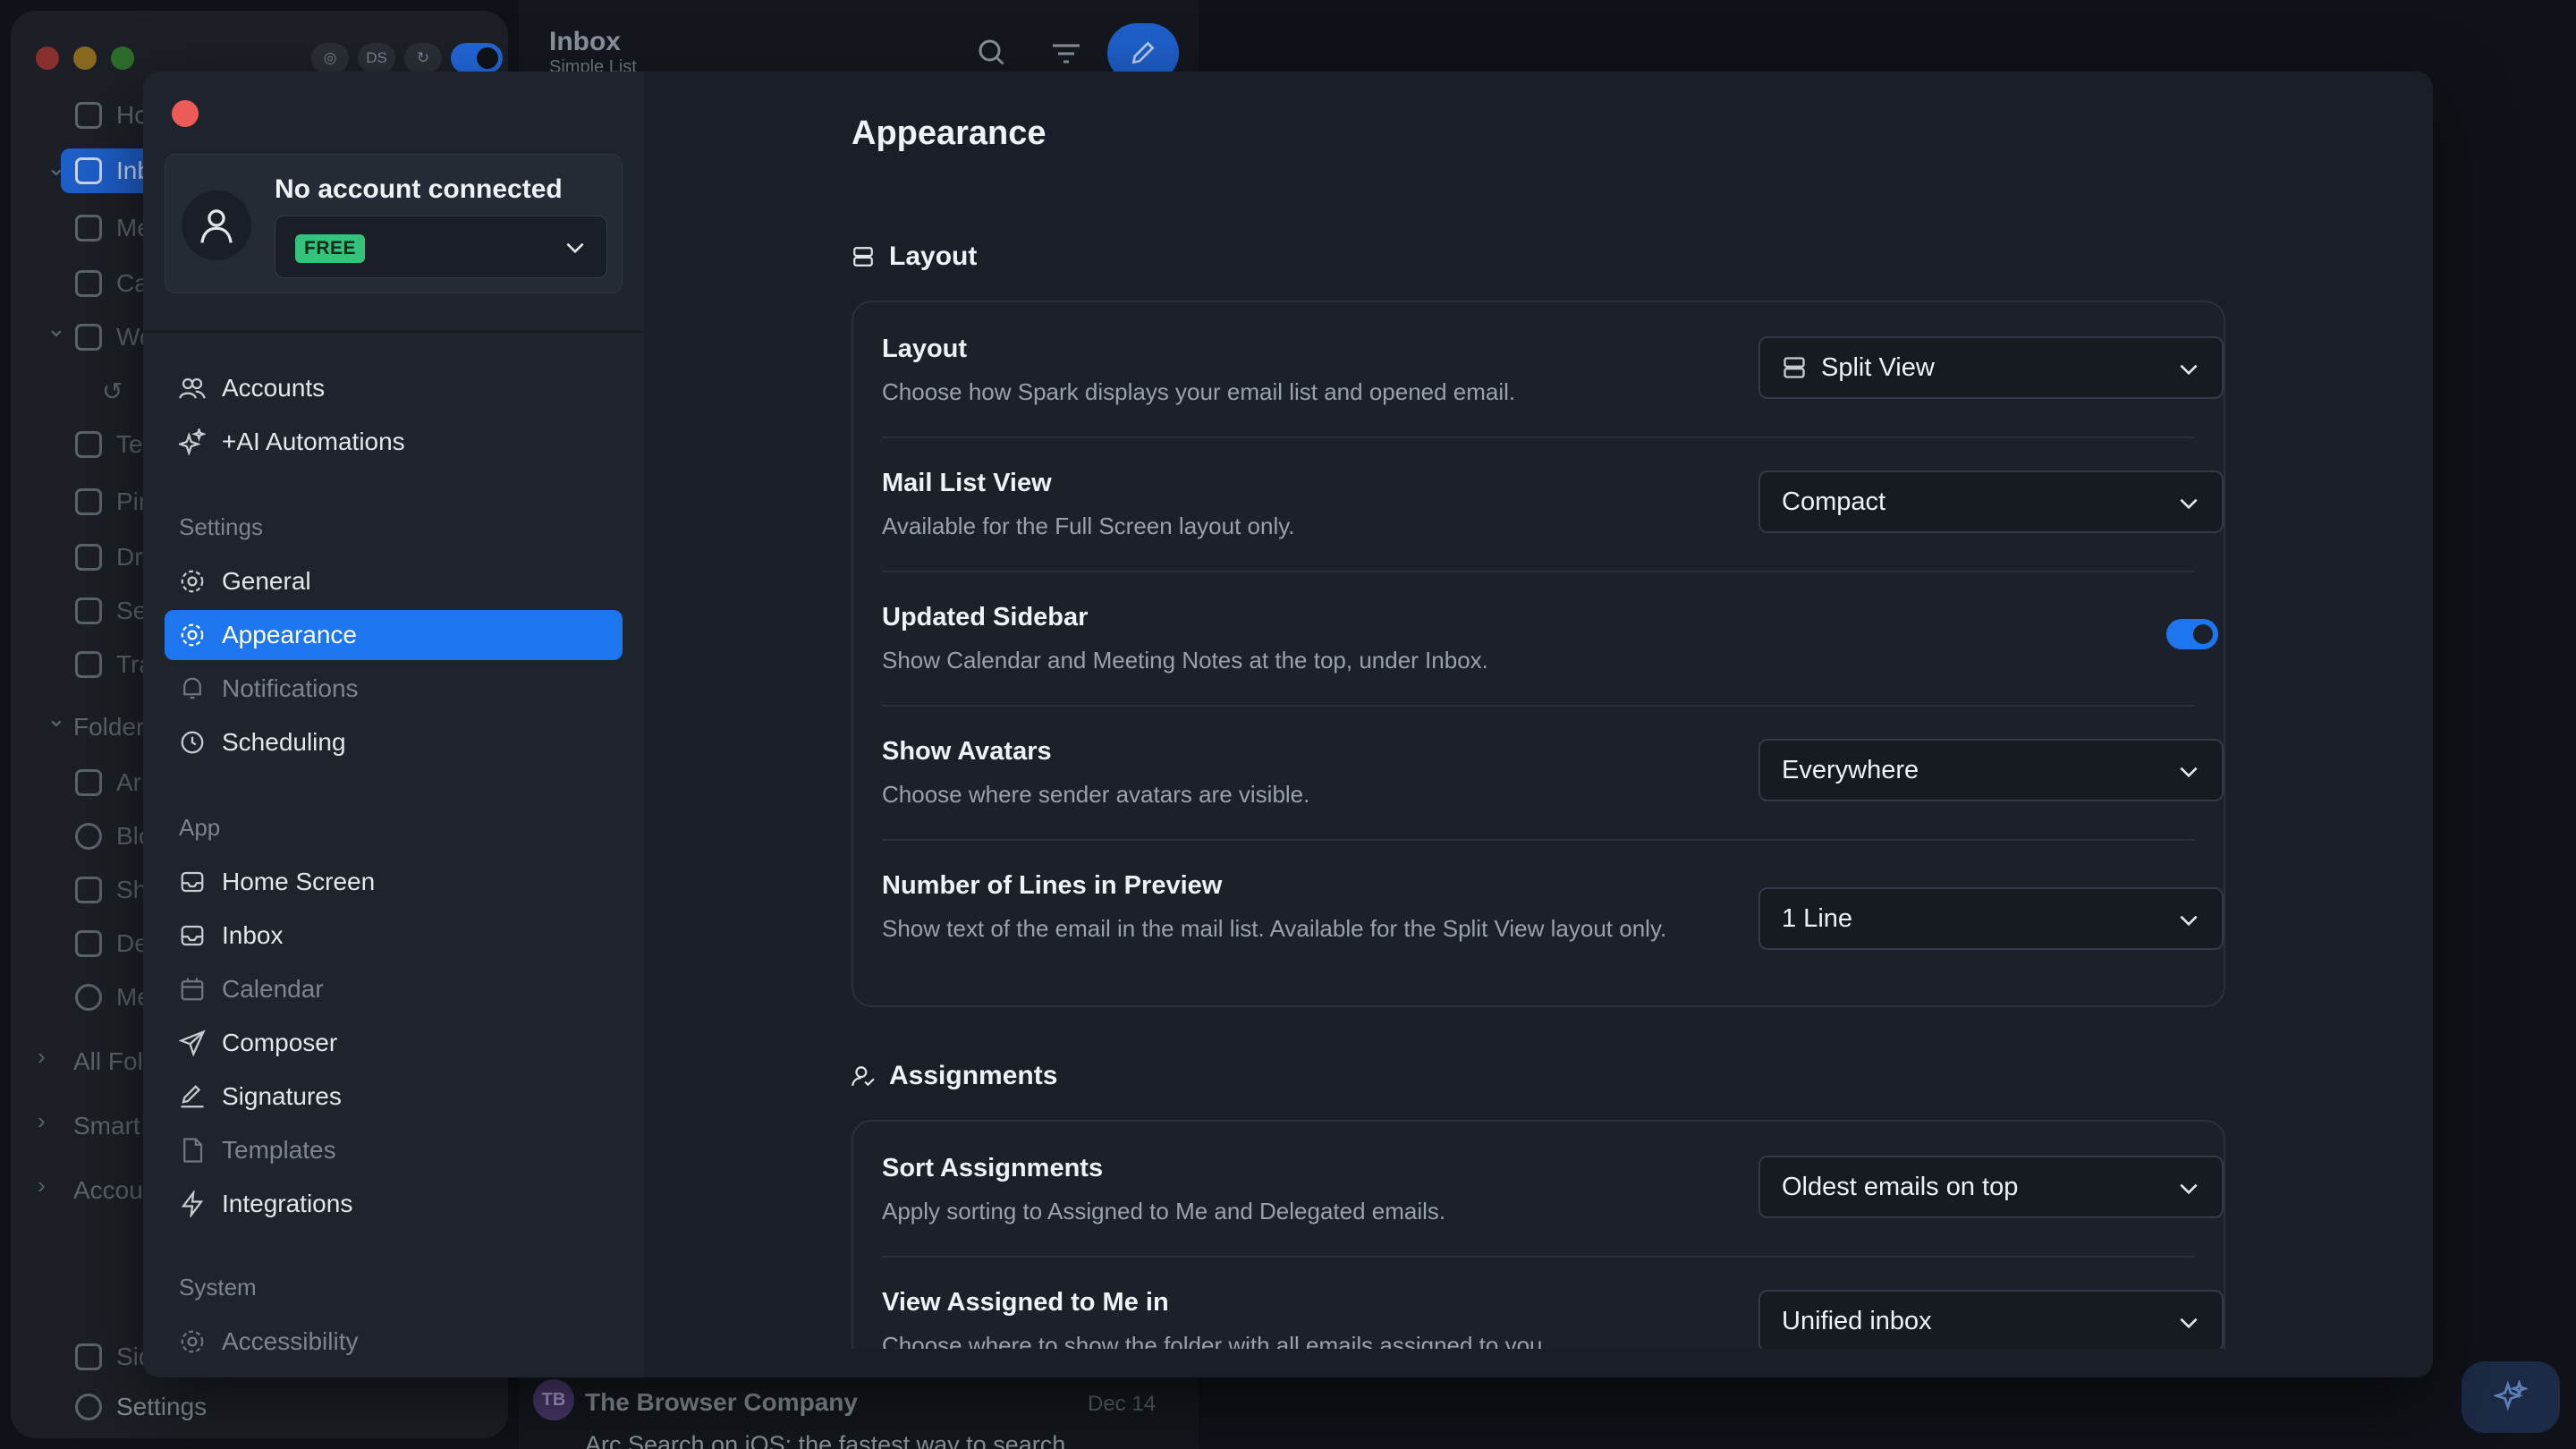 This screenshot has height=1449, width=2576. What do you see at coordinates (1817, 918) in the screenshot?
I see `select-value: 1 Line` at bounding box center [1817, 918].